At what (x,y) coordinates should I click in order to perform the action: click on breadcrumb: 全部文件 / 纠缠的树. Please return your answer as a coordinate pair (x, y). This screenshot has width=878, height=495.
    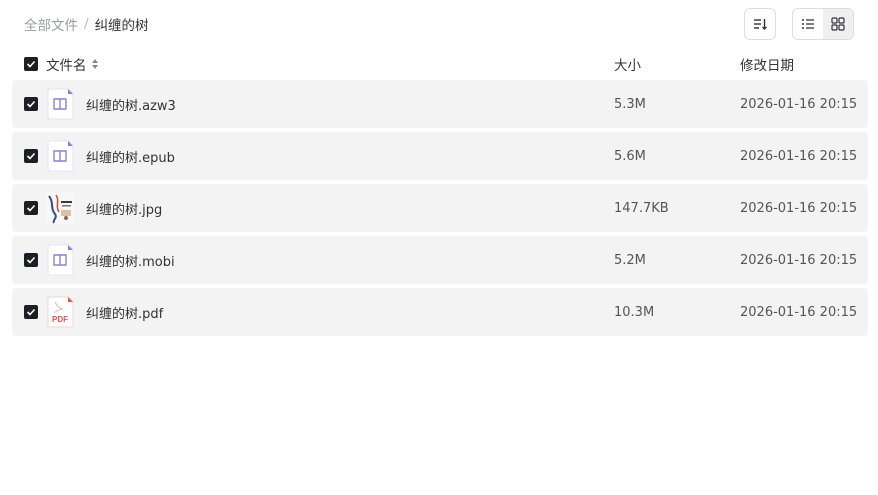
    Looking at the image, I should click on (86, 24).